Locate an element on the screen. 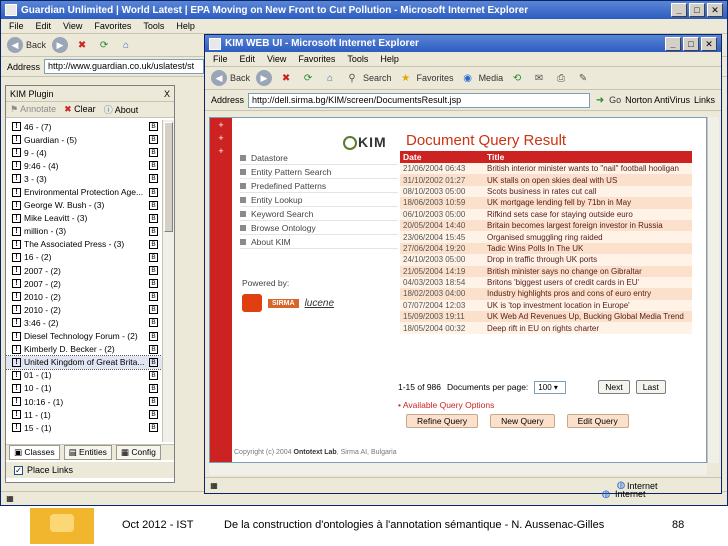 This screenshot has width=728, height=546. result-title-link: Deep rift in EU on rights charter is located at coordinates (588, 328).